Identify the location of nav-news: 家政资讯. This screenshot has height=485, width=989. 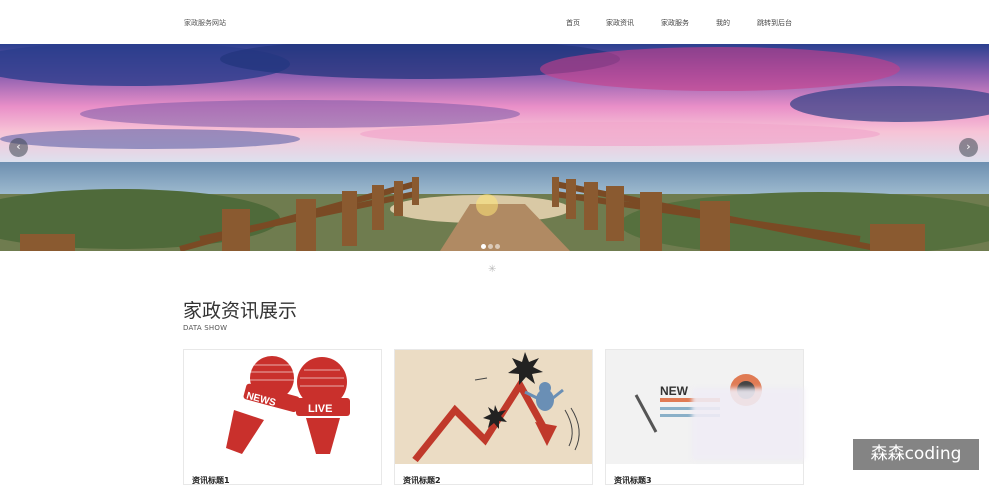
(620, 23).